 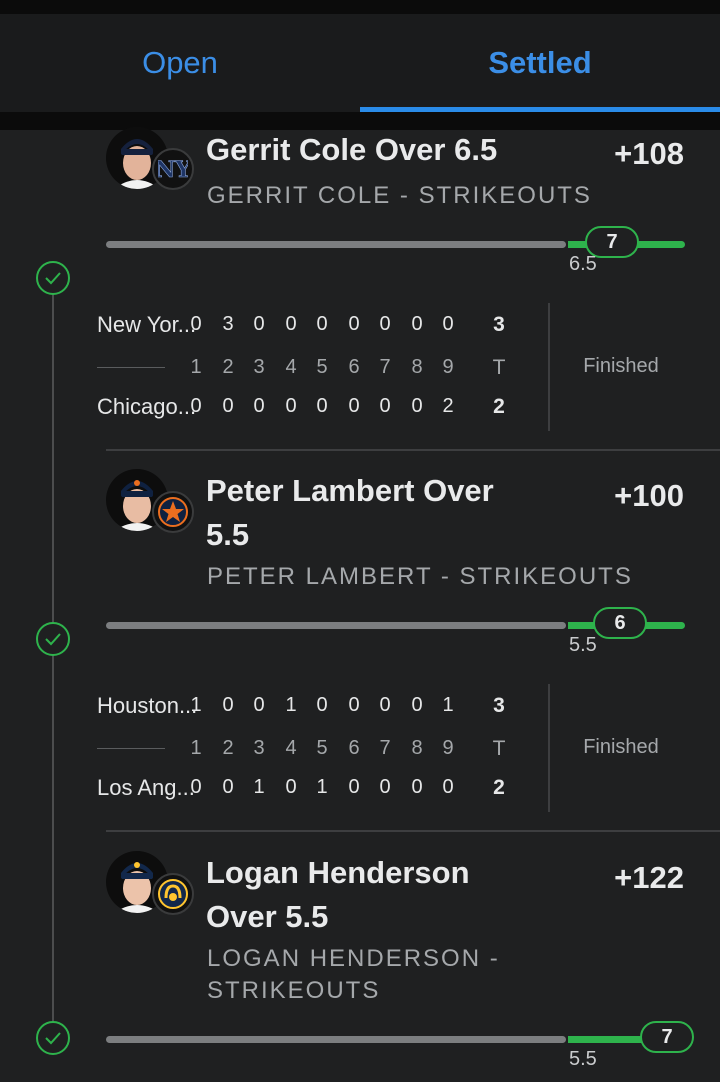 What do you see at coordinates (228, 534) in the screenshot?
I see `pick-title-line-2: 5.5` at bounding box center [228, 534].